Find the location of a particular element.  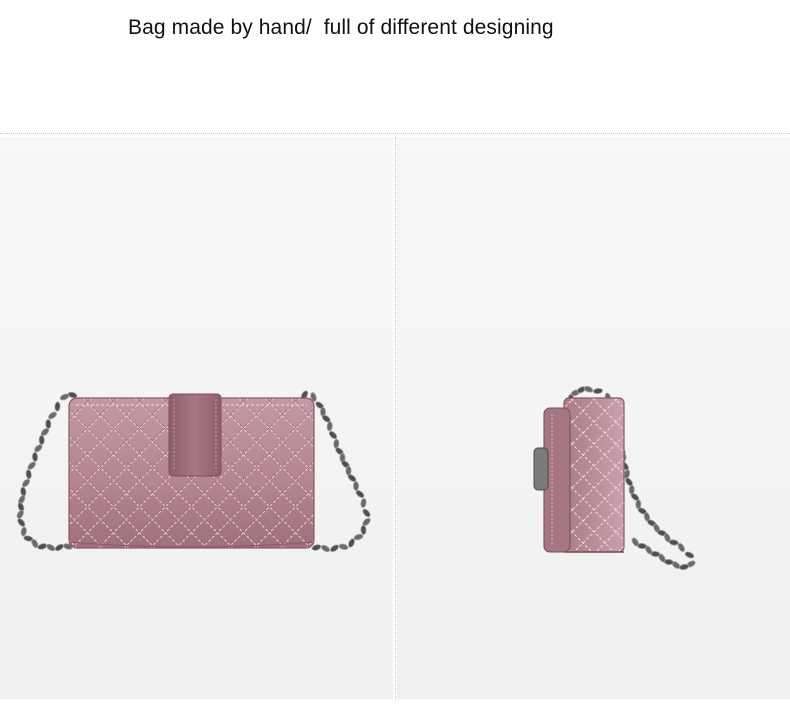

front-flap-tab is located at coordinates (195, 435).